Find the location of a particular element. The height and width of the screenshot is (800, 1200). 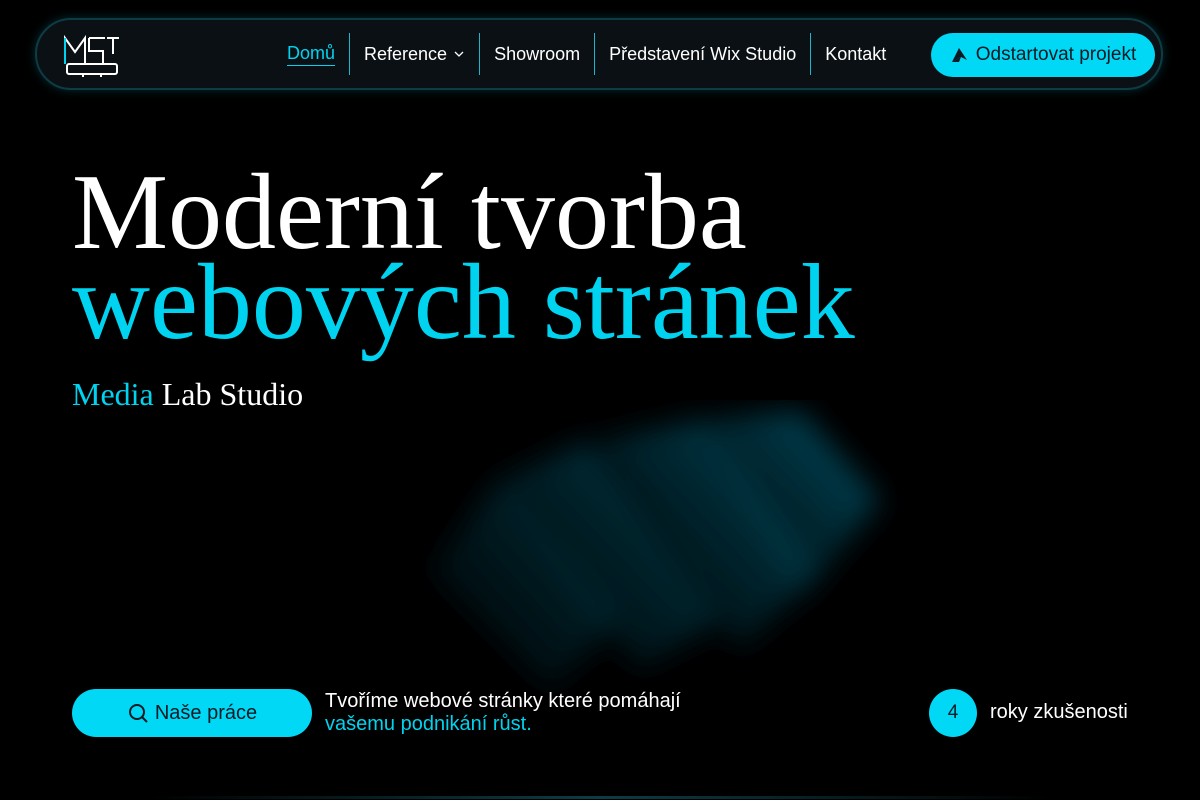

subtitle-rest: Lab Studio is located at coordinates (232, 394).